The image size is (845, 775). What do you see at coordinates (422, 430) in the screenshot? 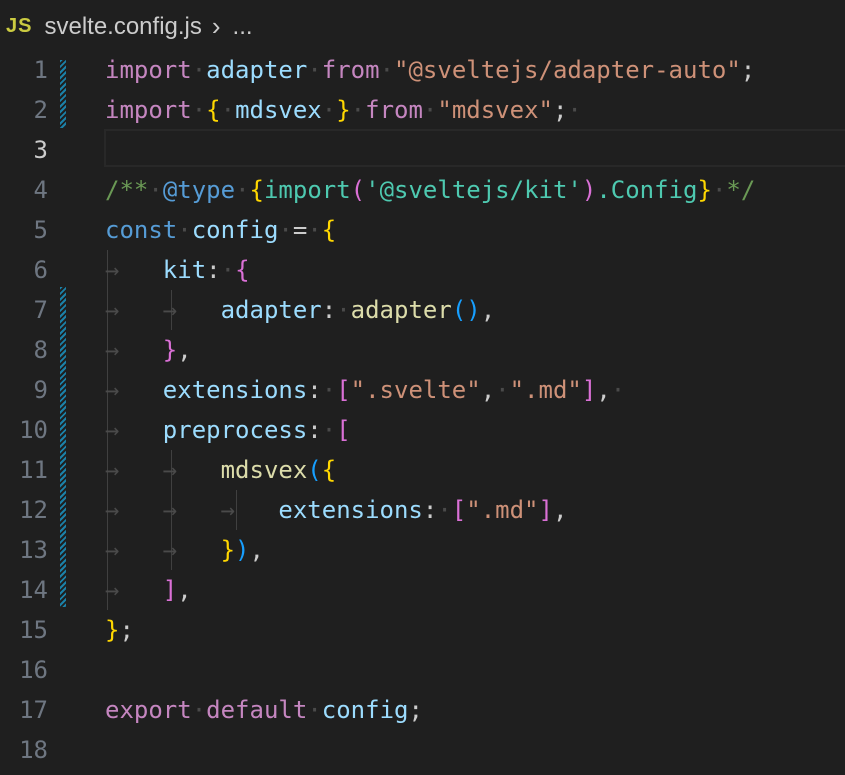
I see `code-line: 10 → preprocess:·[` at bounding box center [422, 430].